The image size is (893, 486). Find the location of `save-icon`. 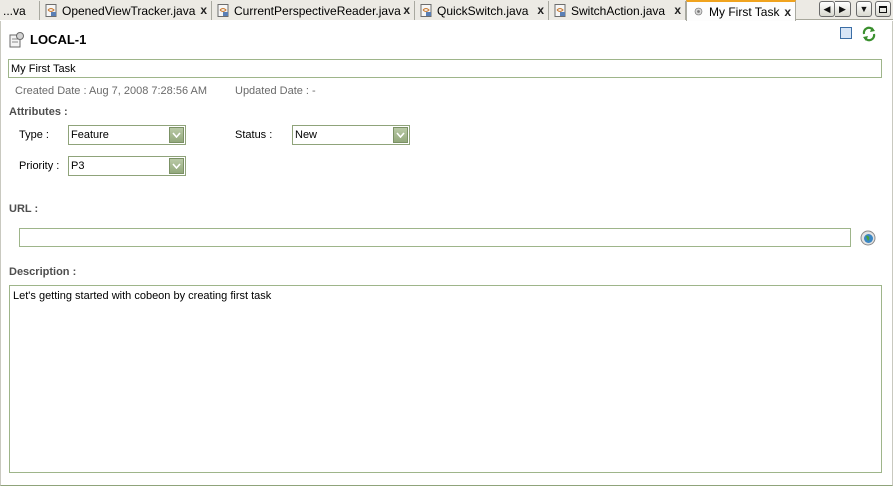

save-icon is located at coordinates (846, 33).